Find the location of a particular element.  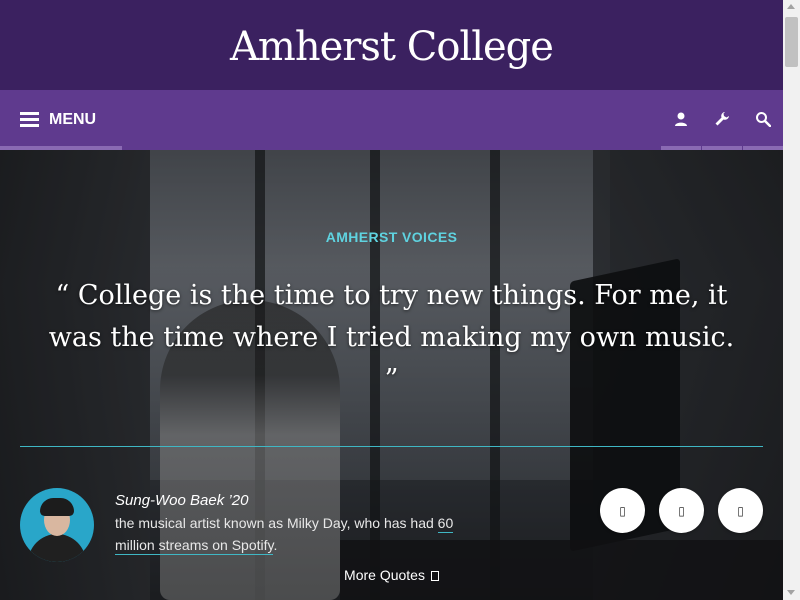

quote-controls: ▯ ▯ ▯ is located at coordinates (681, 510).